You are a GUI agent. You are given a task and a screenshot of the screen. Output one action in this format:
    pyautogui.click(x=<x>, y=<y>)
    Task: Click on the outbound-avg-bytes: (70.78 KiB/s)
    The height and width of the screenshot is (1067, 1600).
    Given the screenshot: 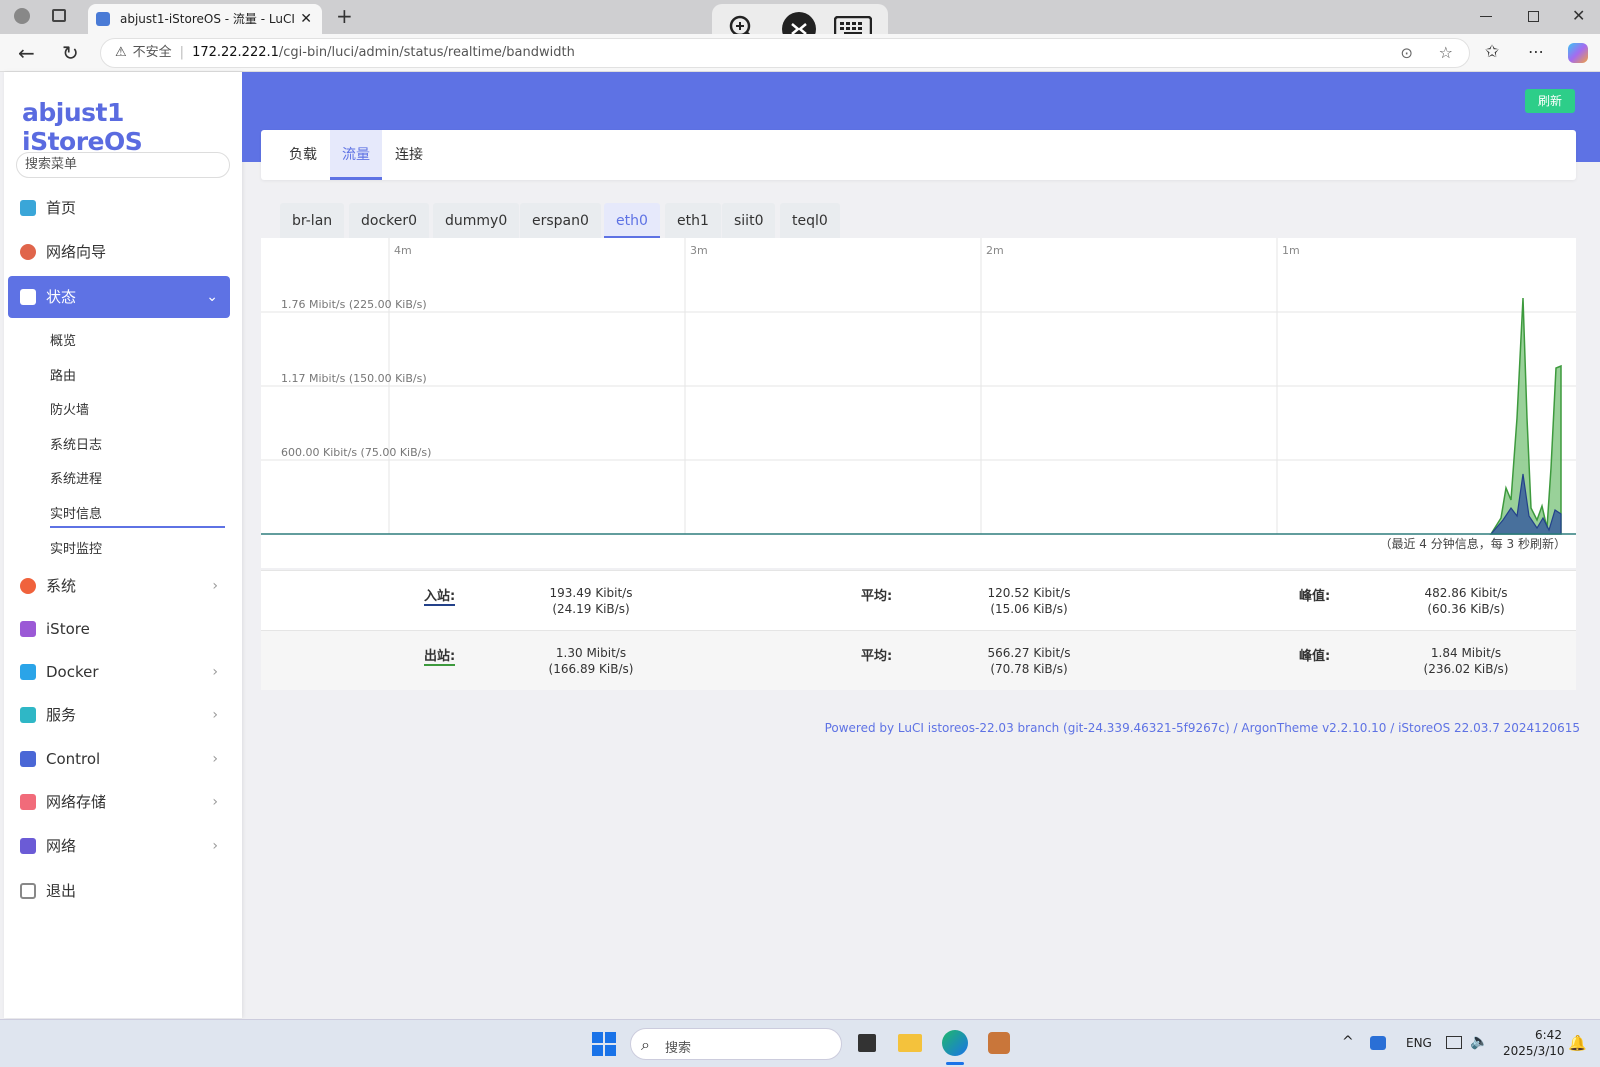 What is the action you would take?
    pyautogui.click(x=1029, y=669)
    